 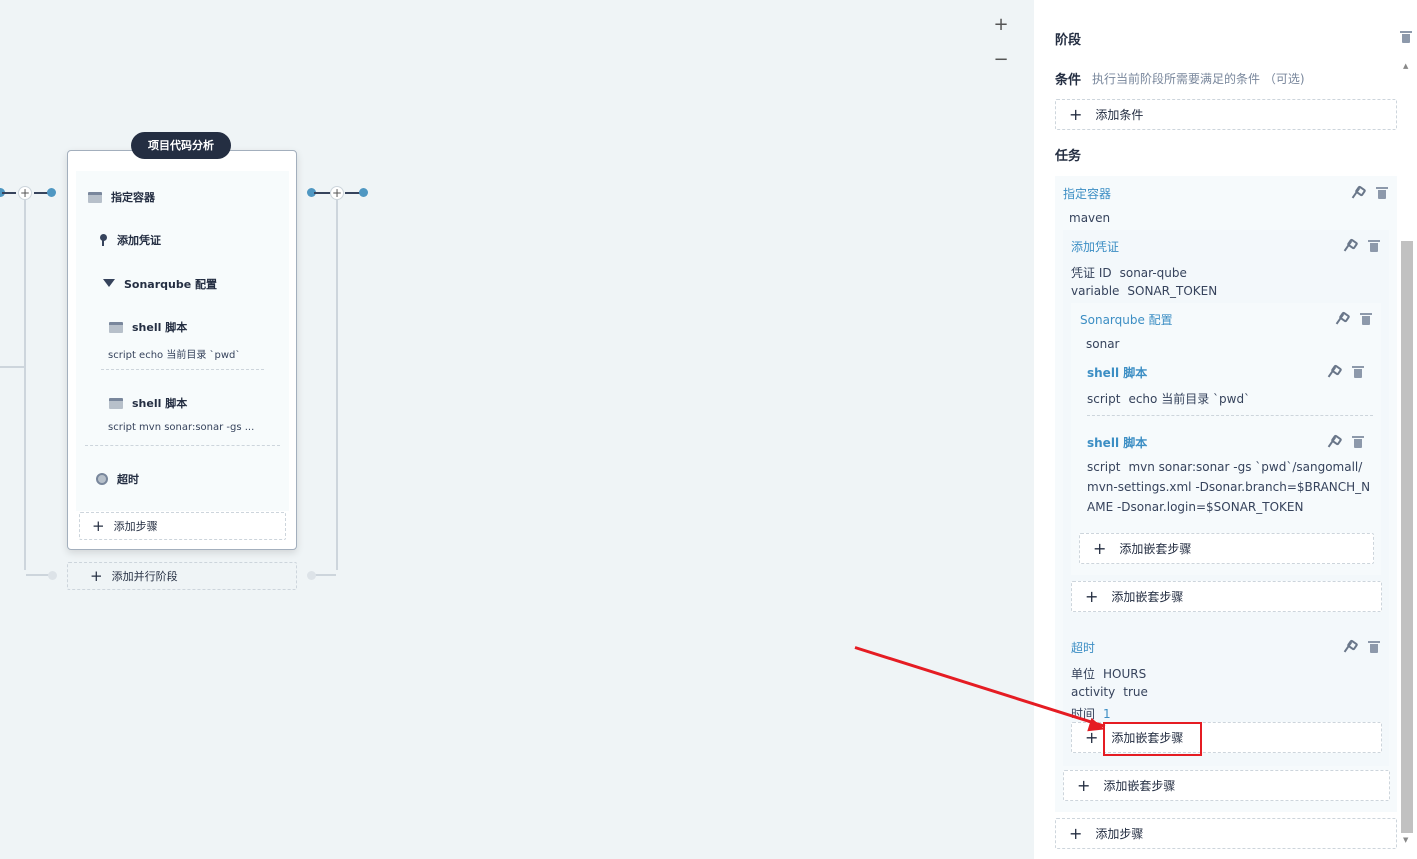 I want to click on scroll-up-icon: ▲, so click(x=1405, y=66).